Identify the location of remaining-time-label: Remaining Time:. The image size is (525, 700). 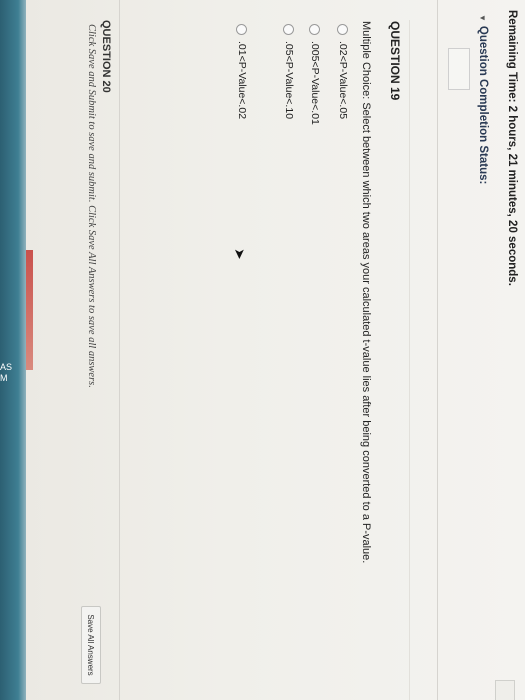
(512, 56).